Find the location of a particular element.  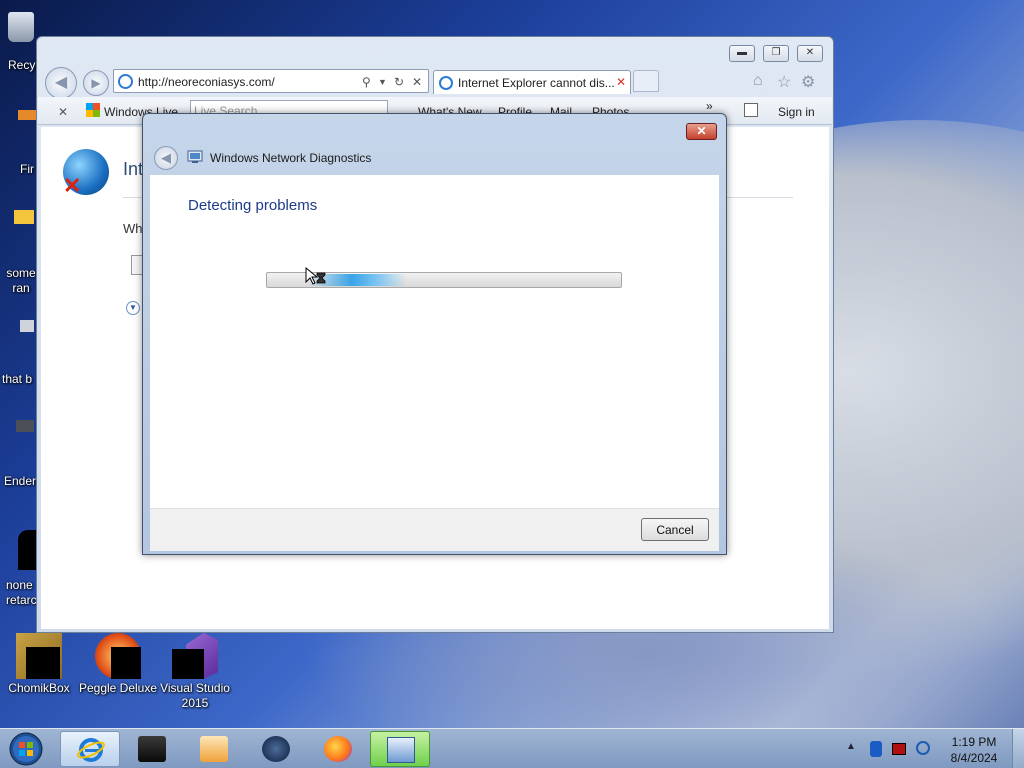

desktop-icon-none-retarc: none retarc is located at coordinates (19, 568).